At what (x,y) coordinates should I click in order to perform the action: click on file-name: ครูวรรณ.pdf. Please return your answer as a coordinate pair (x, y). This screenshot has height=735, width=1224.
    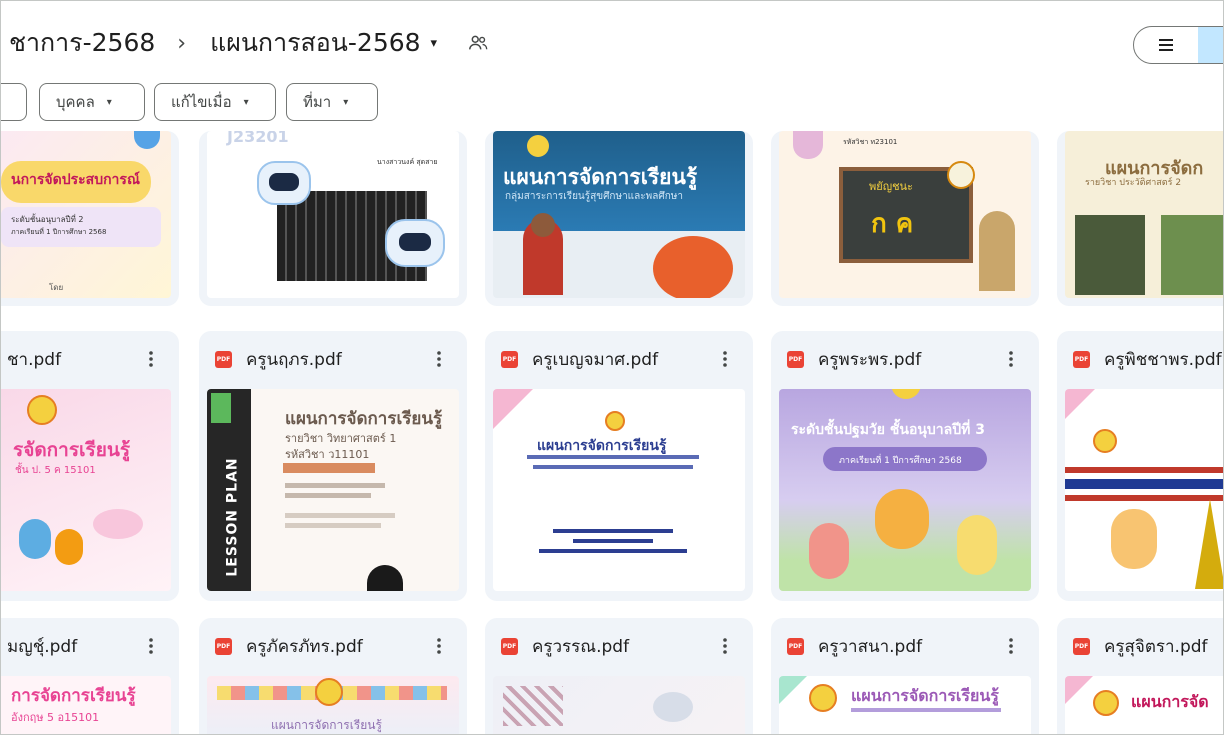
    Looking at the image, I should click on (622, 646).